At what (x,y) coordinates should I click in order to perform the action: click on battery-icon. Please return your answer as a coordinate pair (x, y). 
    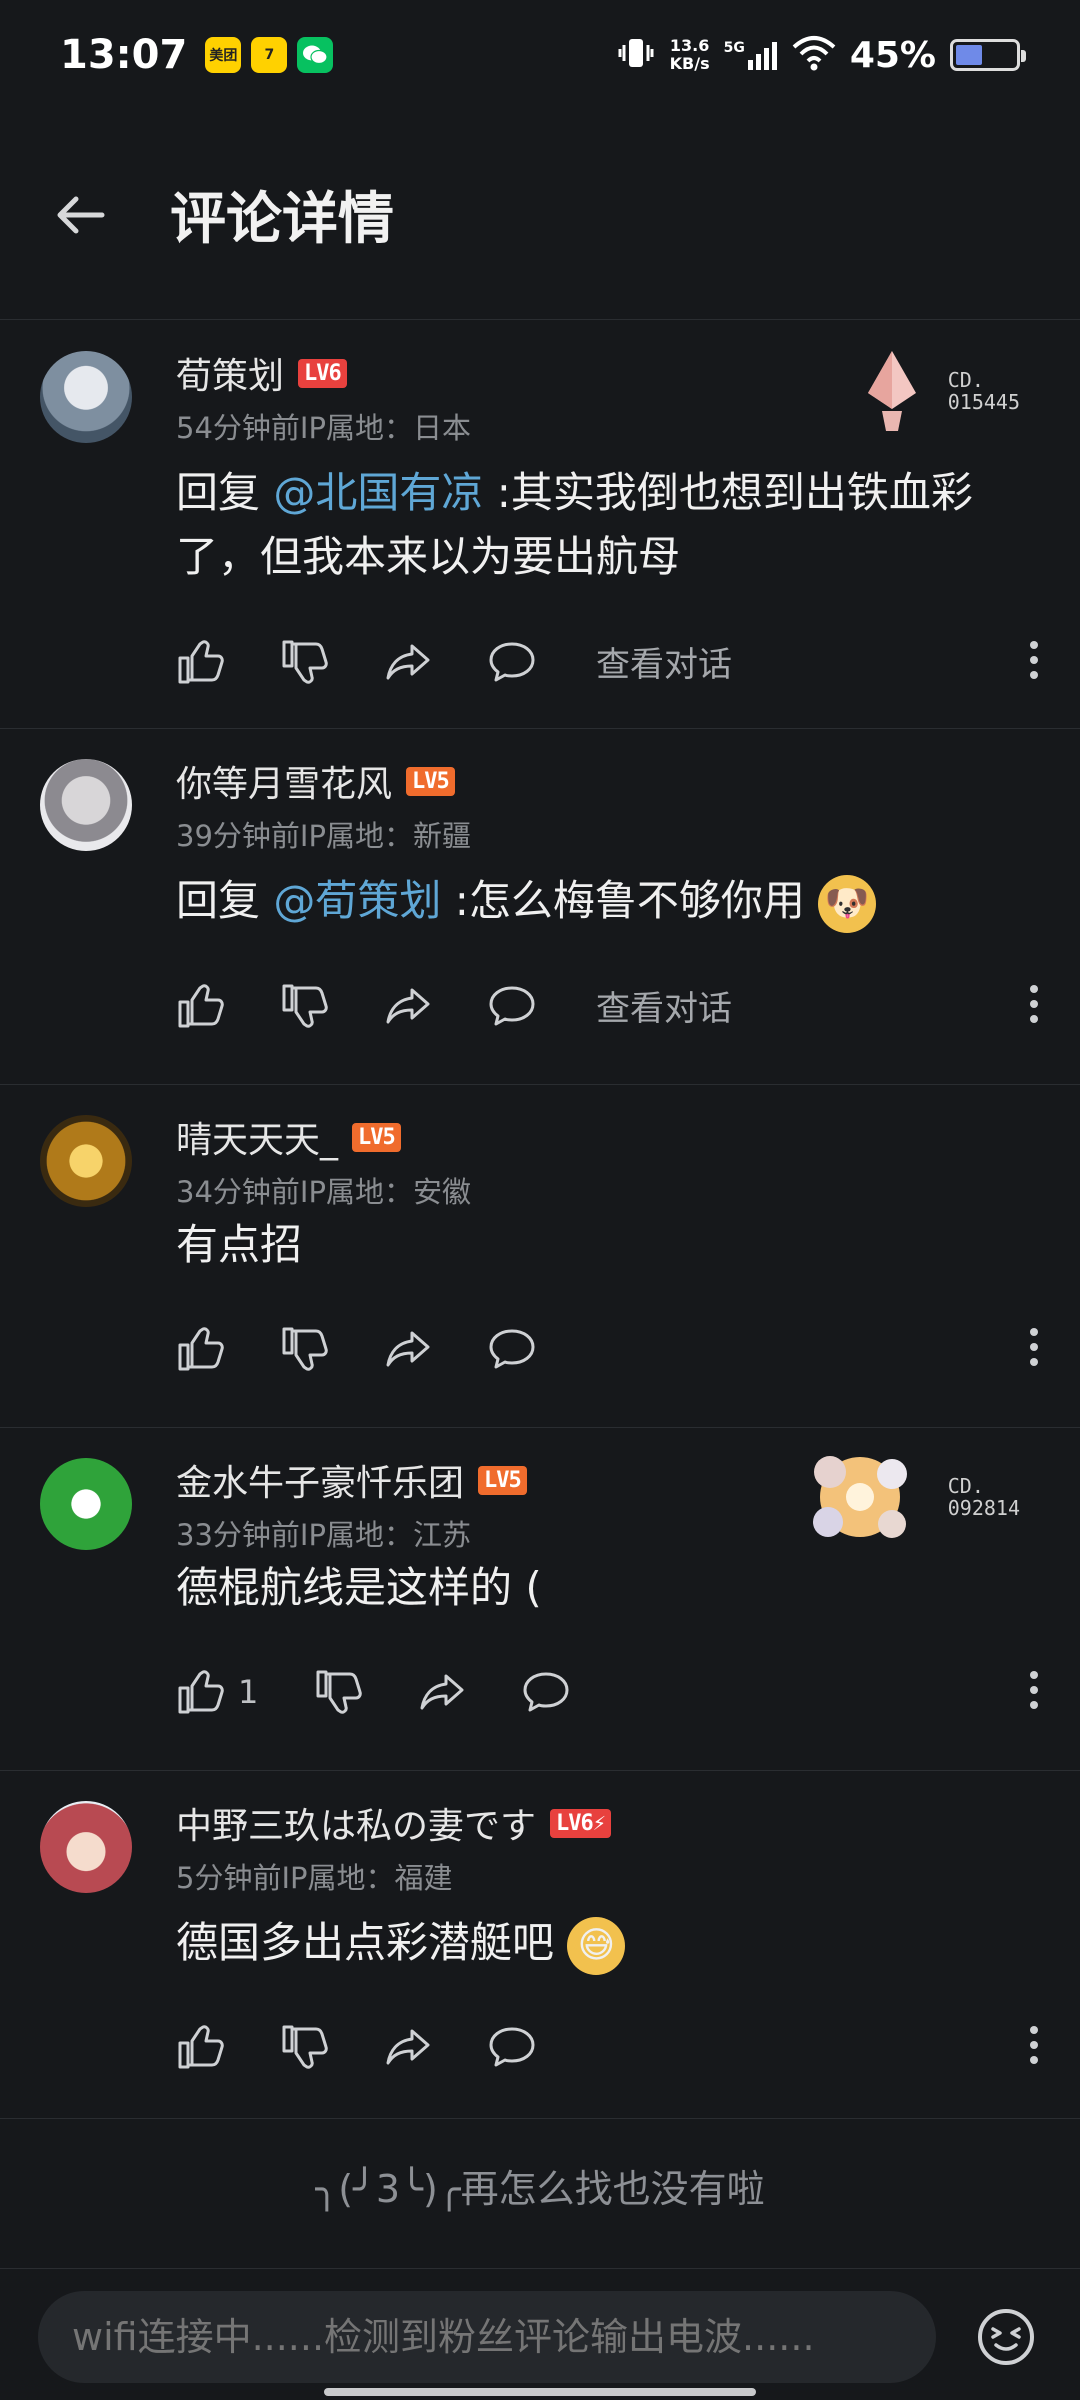
    Looking at the image, I should click on (988, 55).